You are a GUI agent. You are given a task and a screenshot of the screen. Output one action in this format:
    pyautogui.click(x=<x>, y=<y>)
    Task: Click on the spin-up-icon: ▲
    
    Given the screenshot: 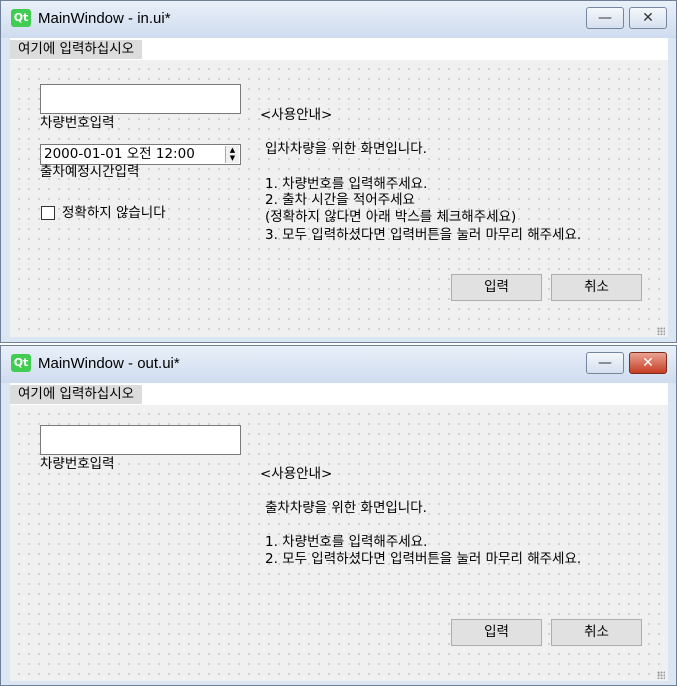 What is the action you would take?
    pyautogui.click(x=232, y=150)
    